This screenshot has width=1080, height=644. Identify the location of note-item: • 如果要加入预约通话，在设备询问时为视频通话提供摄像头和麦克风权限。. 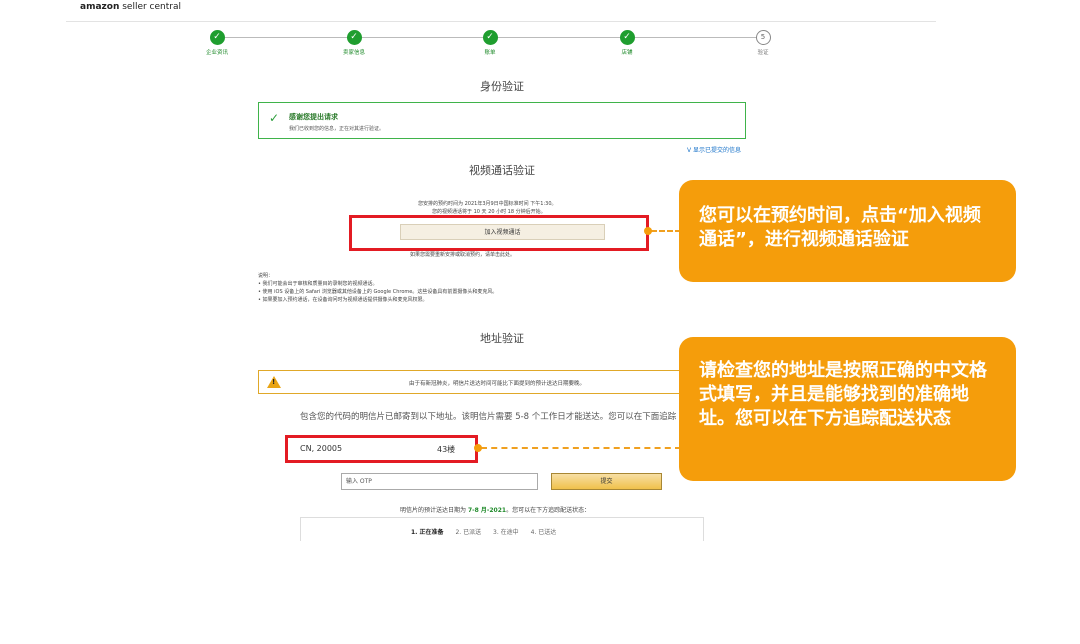
(343, 300).